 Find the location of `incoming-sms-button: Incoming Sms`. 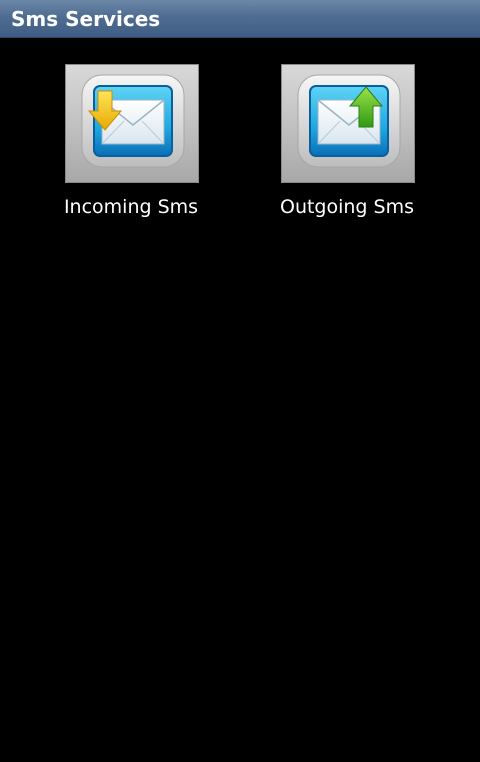

incoming-sms-button: Incoming Sms is located at coordinates (131, 149).